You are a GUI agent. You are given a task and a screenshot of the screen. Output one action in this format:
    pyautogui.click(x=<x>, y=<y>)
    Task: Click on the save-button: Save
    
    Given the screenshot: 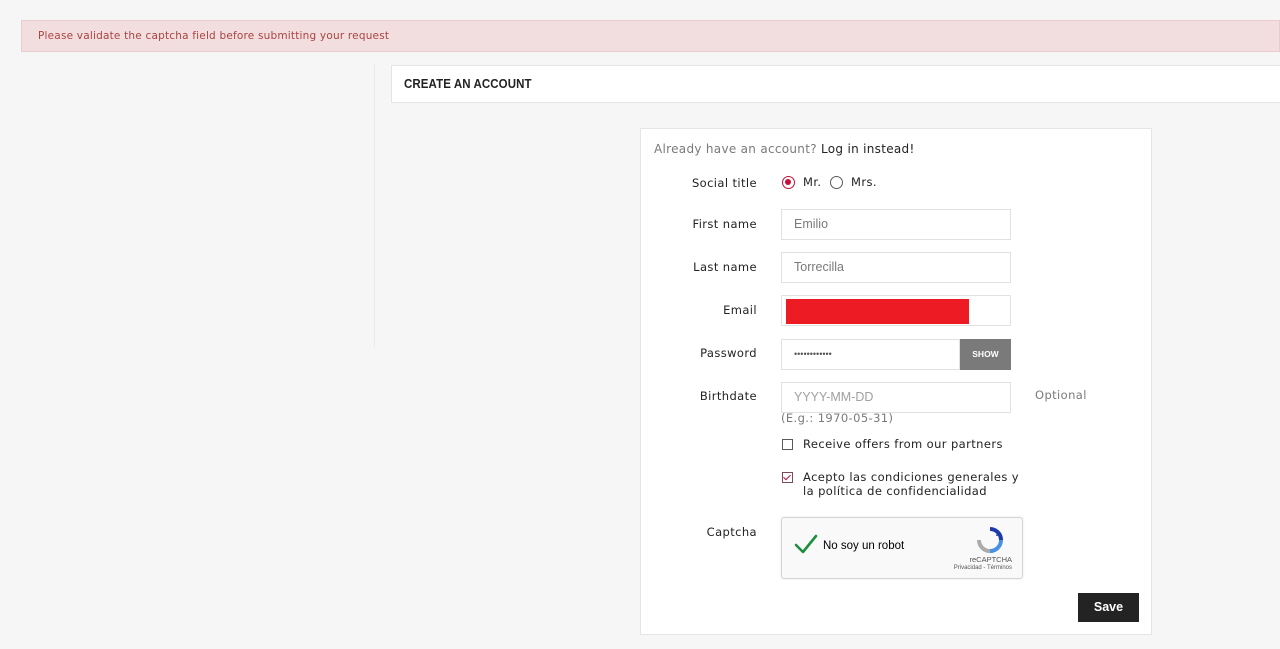 What is the action you would take?
    pyautogui.click(x=1108, y=607)
    